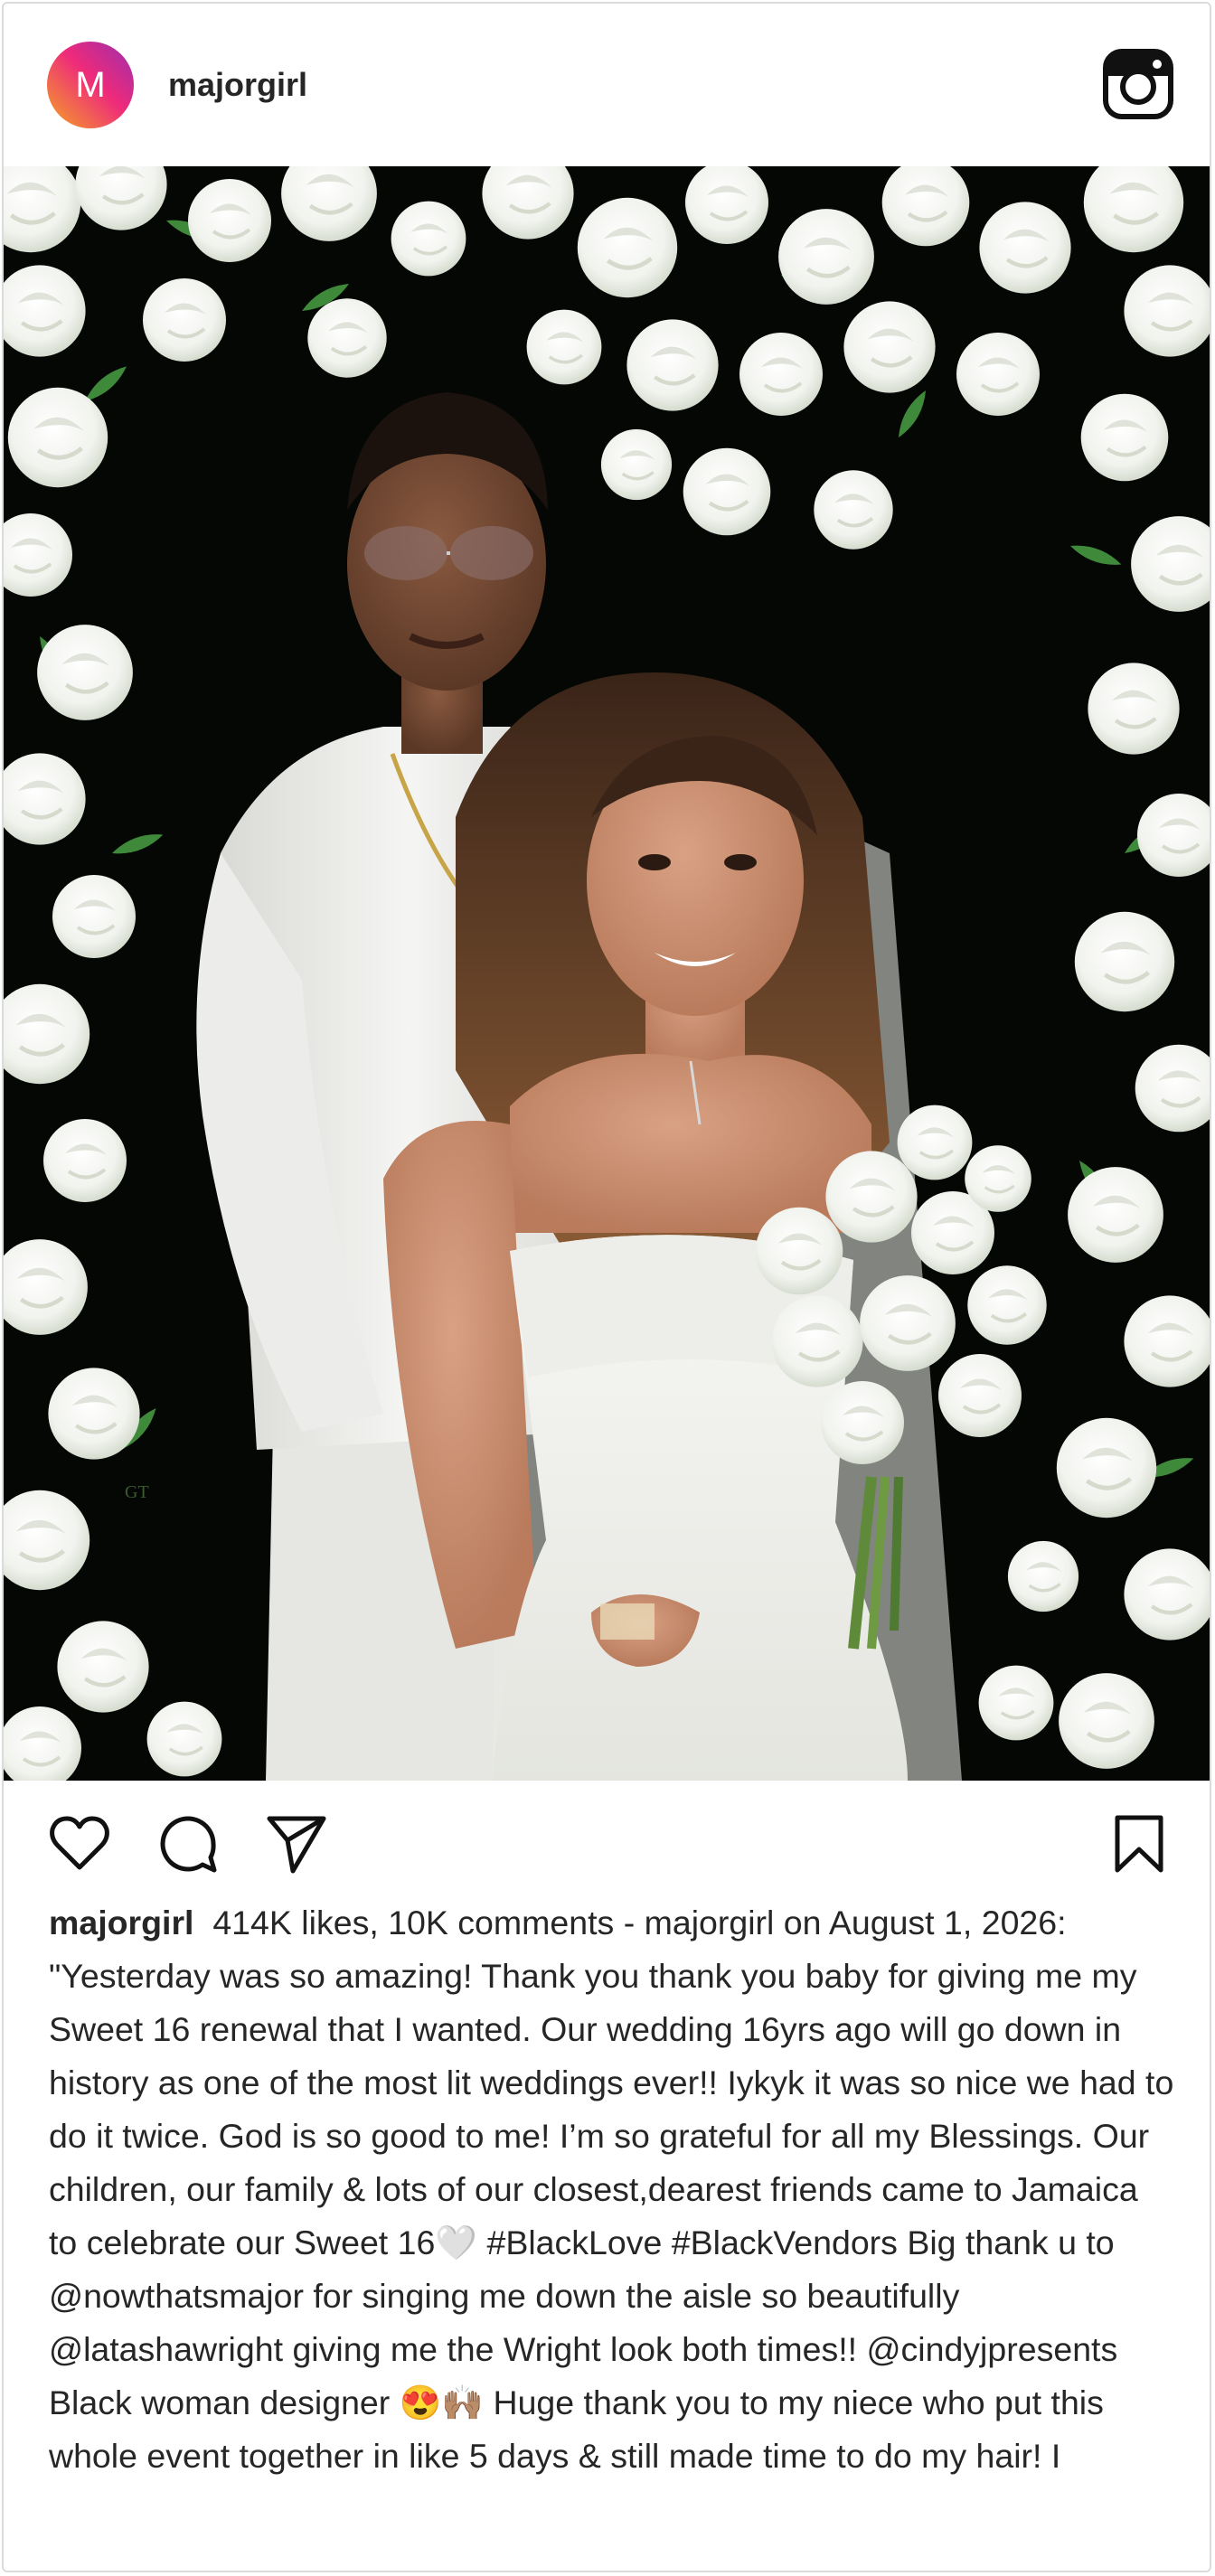 The image size is (1215, 2576). What do you see at coordinates (1139, 1844) in the screenshot?
I see `bookmark-icon` at bounding box center [1139, 1844].